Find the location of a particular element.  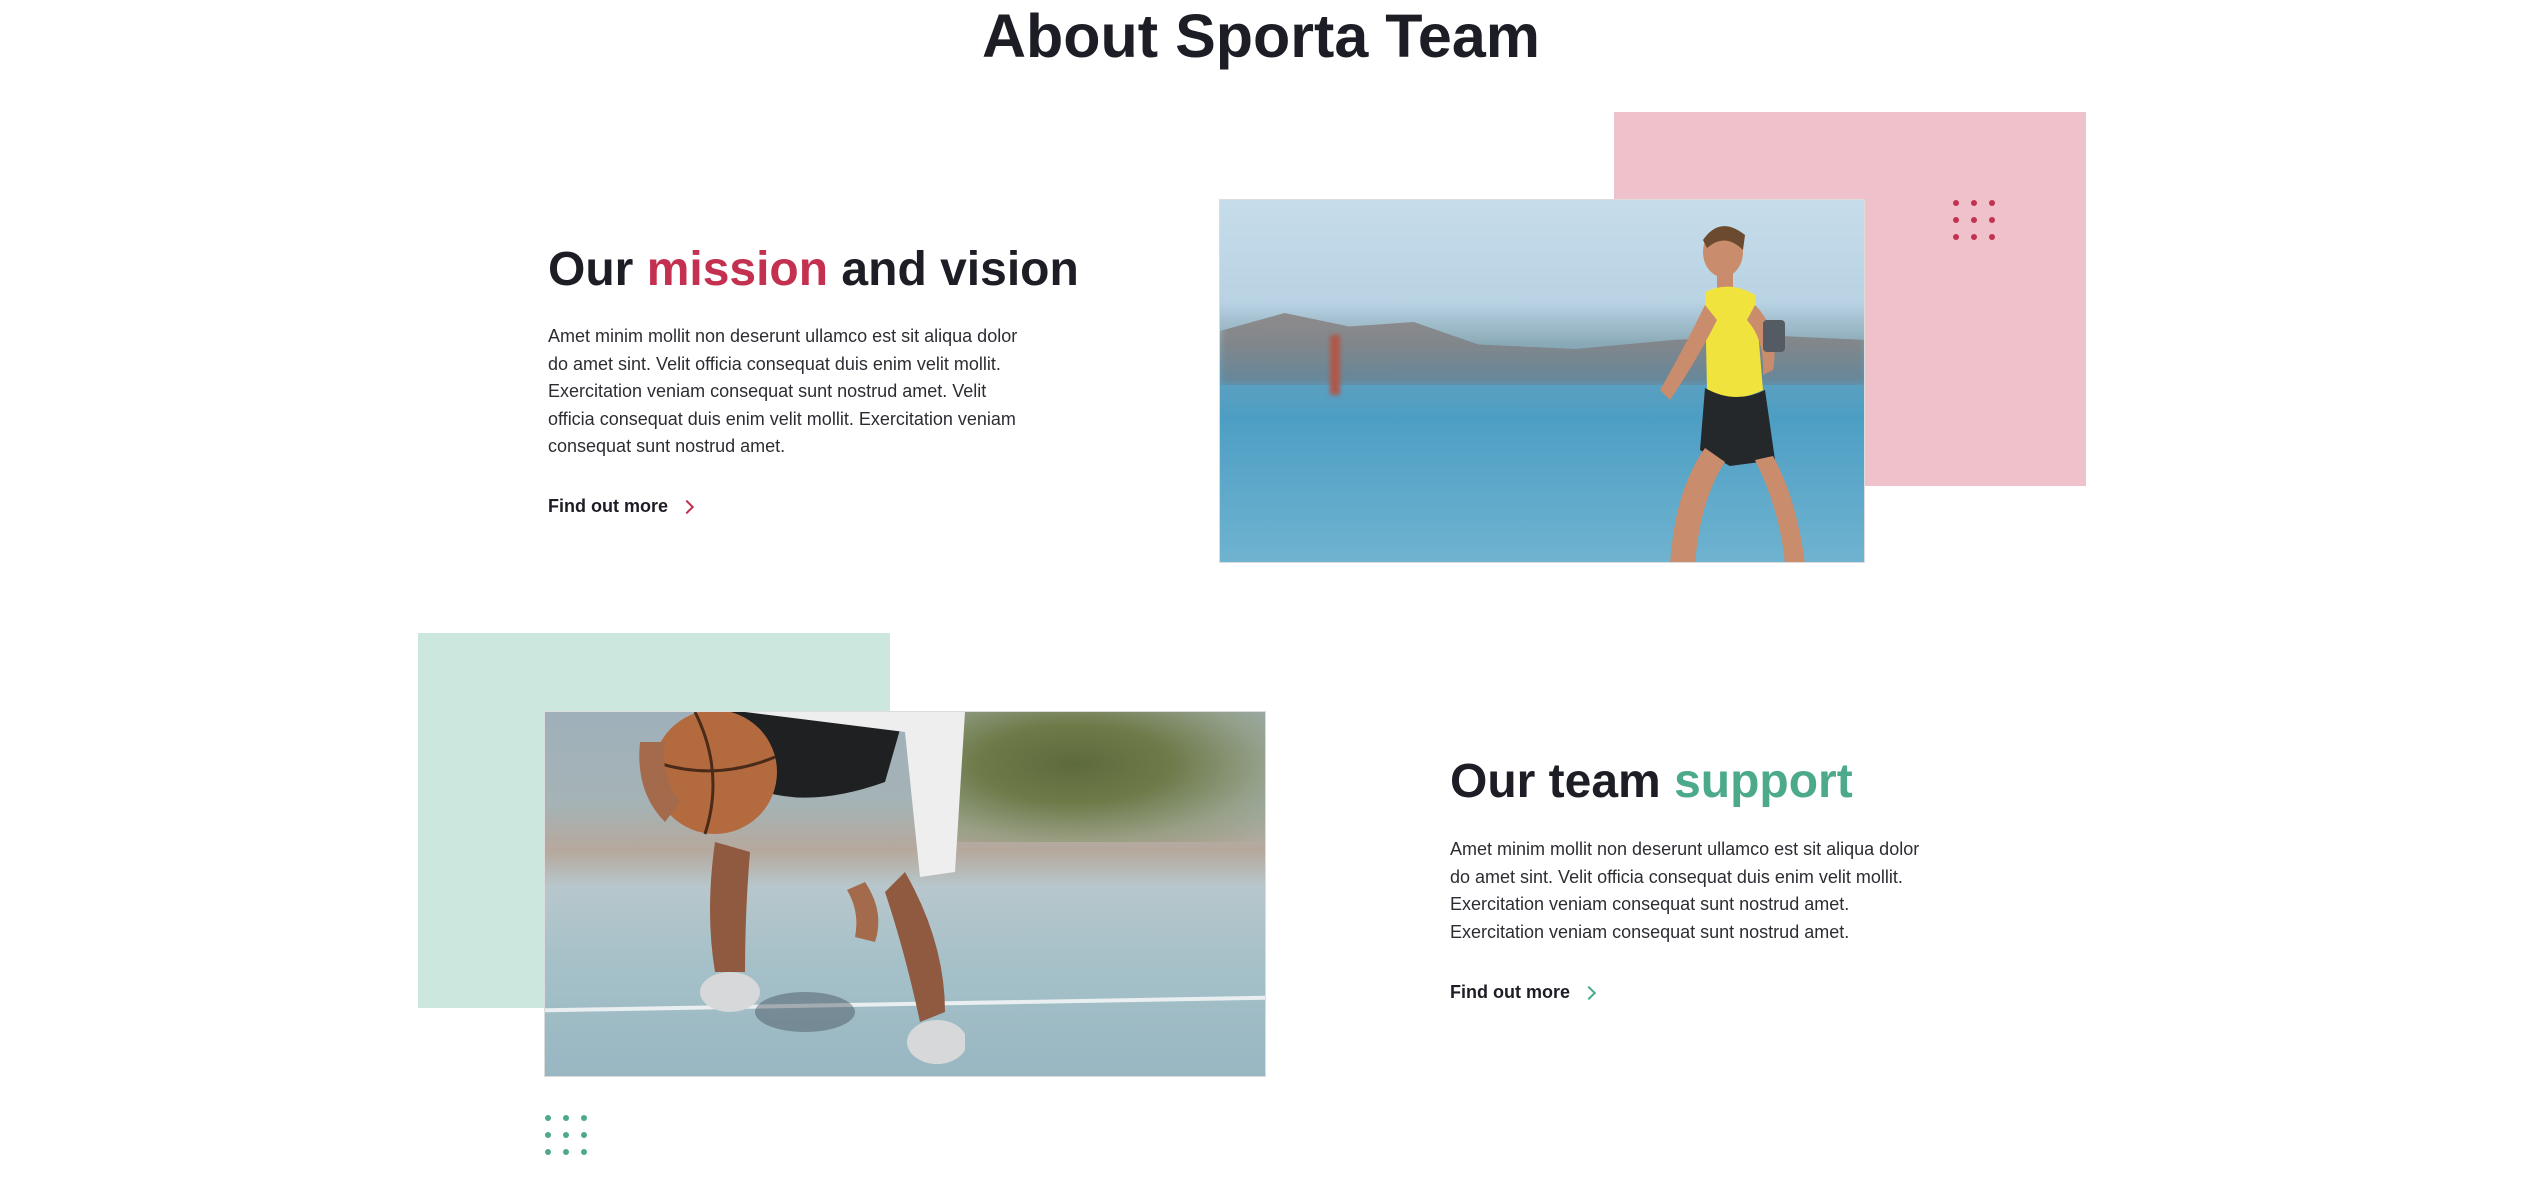

mission-heading: Our mission and vision is located at coordinates (813, 270).